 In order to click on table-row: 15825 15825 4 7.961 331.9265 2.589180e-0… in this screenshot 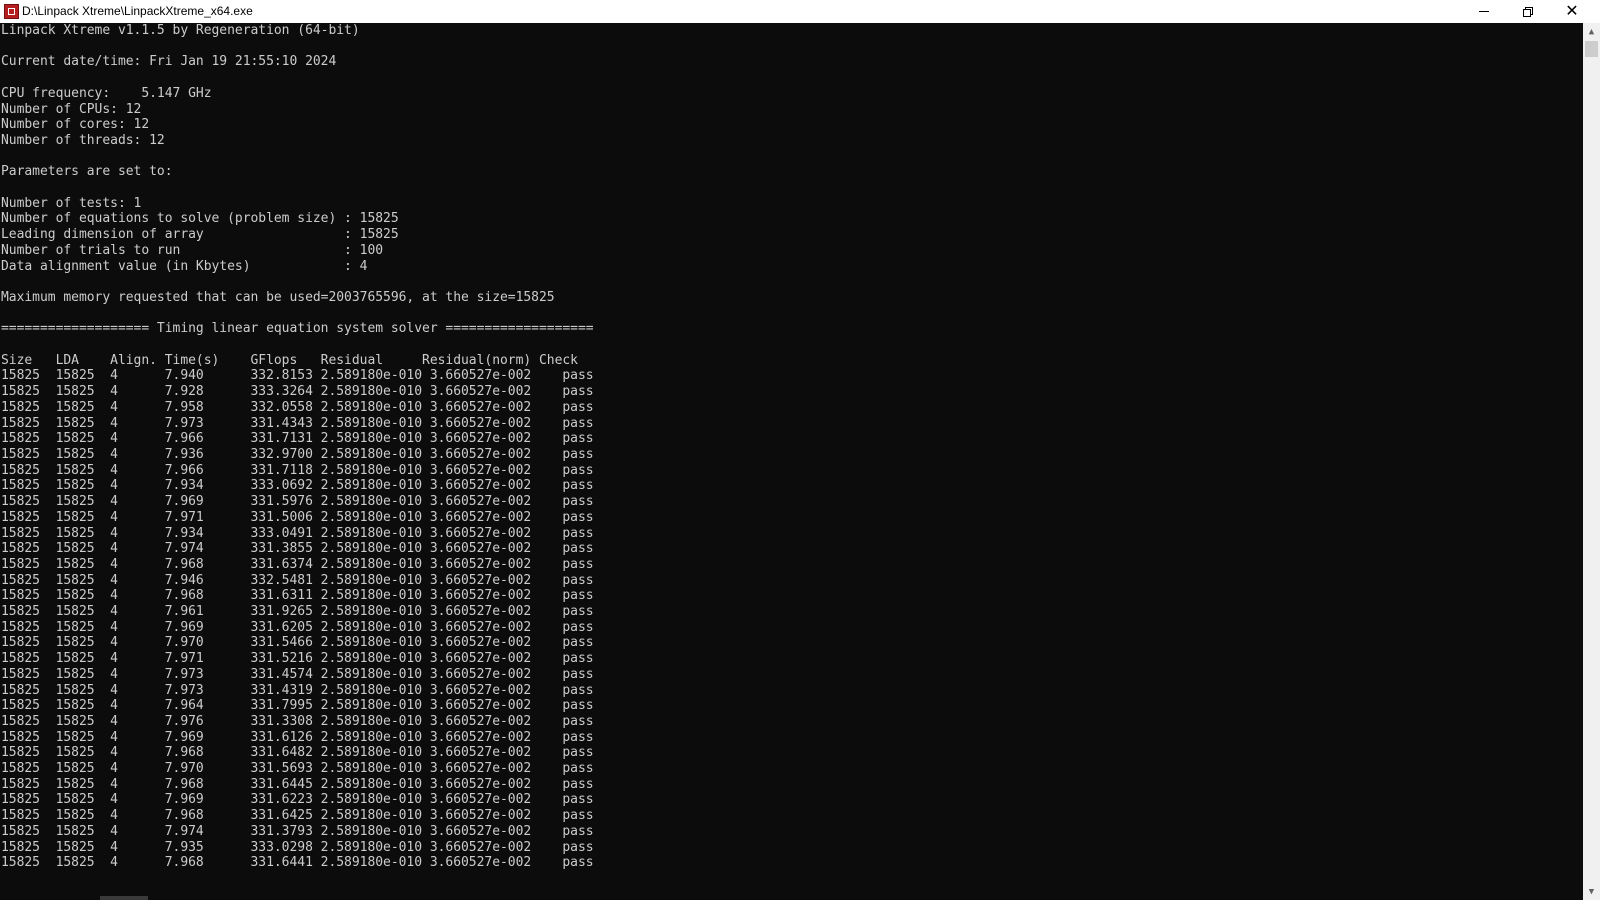, I will do `click(791, 612)`.